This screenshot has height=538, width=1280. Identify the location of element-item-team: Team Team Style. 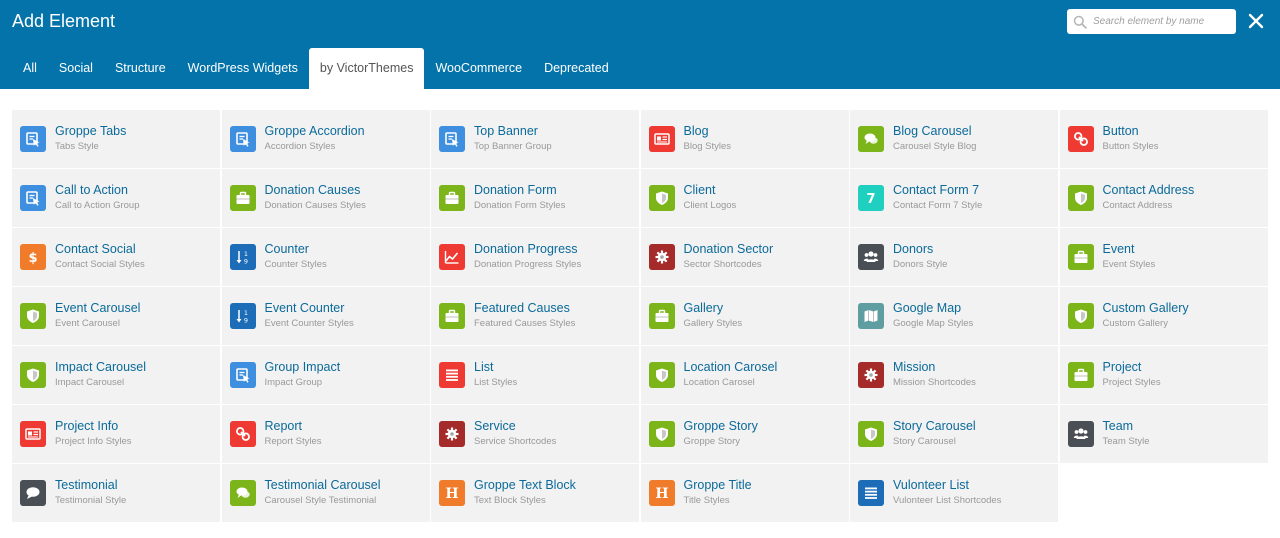
(1163, 434).